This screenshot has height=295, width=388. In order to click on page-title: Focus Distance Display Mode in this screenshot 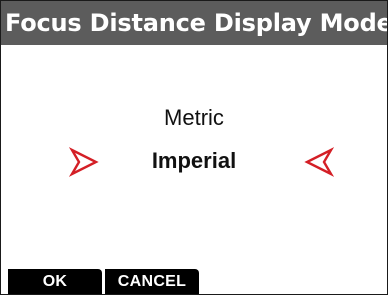, I will do `click(194, 23)`.